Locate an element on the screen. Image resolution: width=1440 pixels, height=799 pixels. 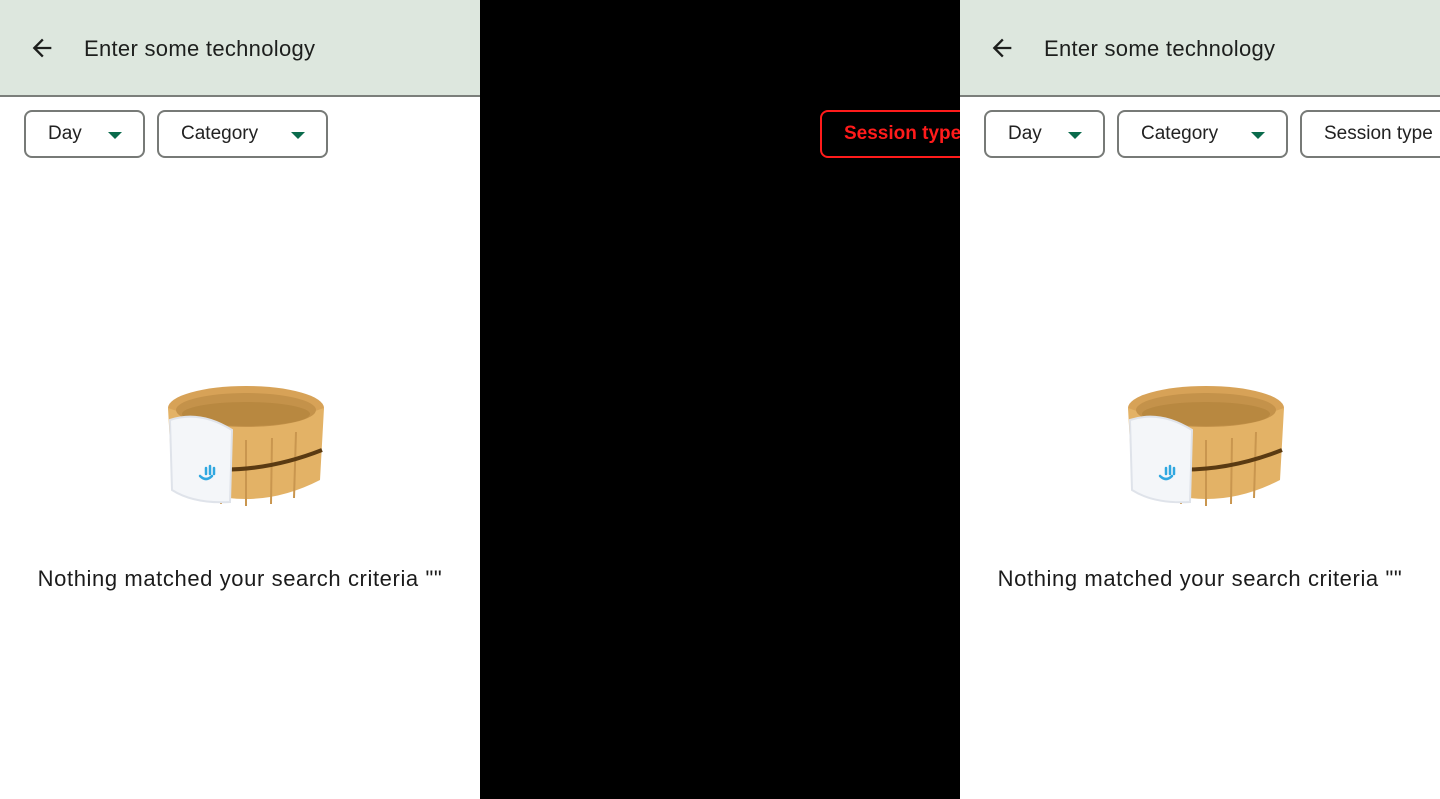
session-type-chip-outline: Session type is located at coordinates (890, 134).